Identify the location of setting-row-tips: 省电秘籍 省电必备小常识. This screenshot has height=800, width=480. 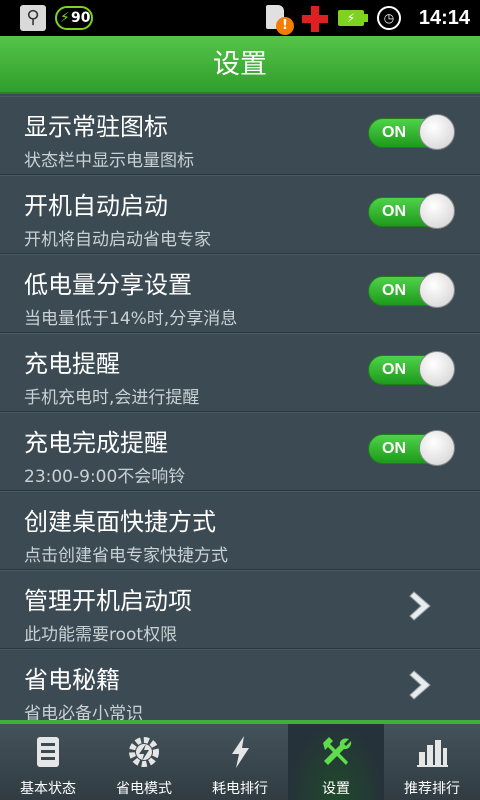
(240, 684).